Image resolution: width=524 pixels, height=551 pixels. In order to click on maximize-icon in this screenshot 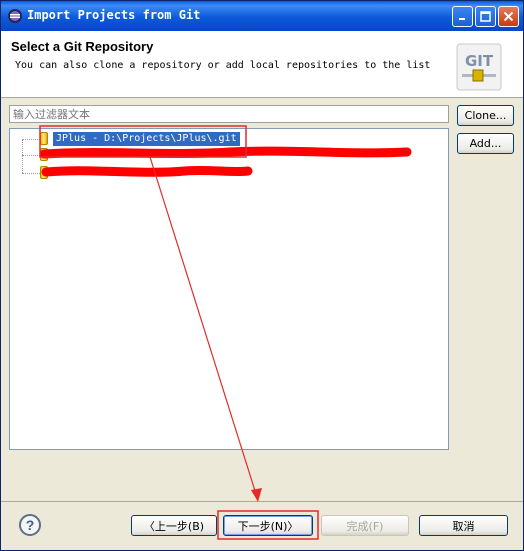, I will do `click(485, 16)`.